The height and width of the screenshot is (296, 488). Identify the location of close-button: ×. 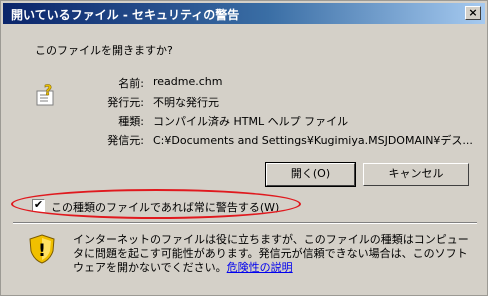
(473, 13).